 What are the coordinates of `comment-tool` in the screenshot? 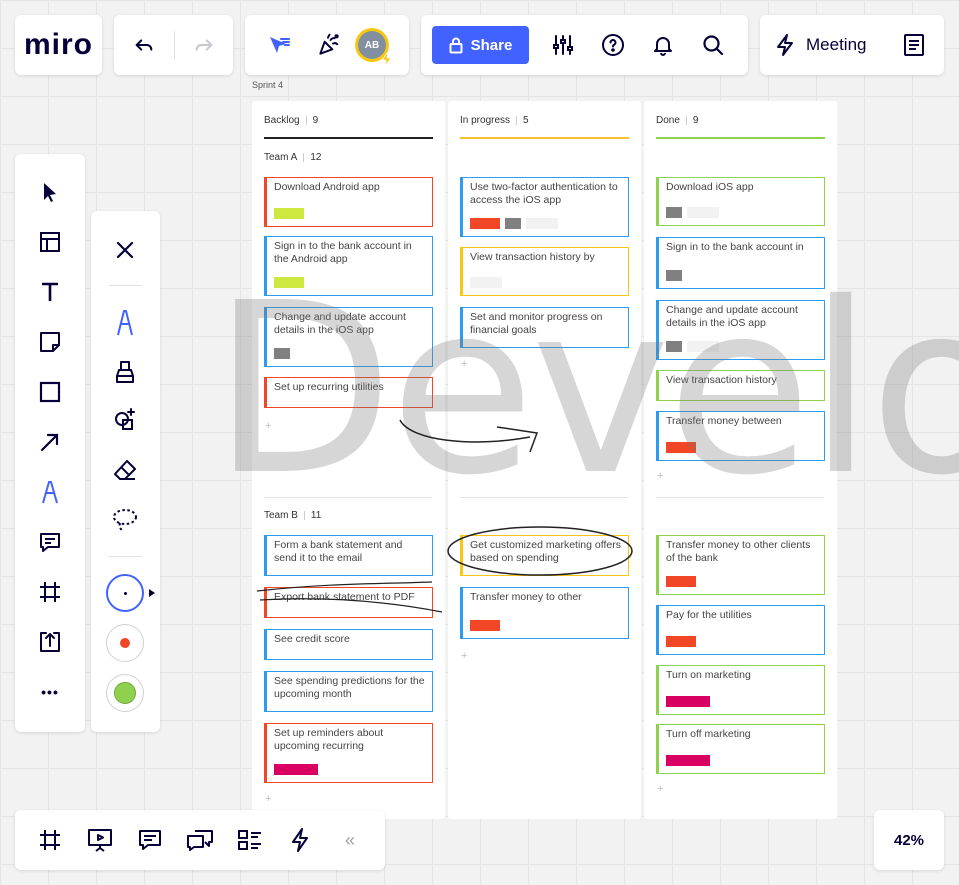 It's located at (50, 542).